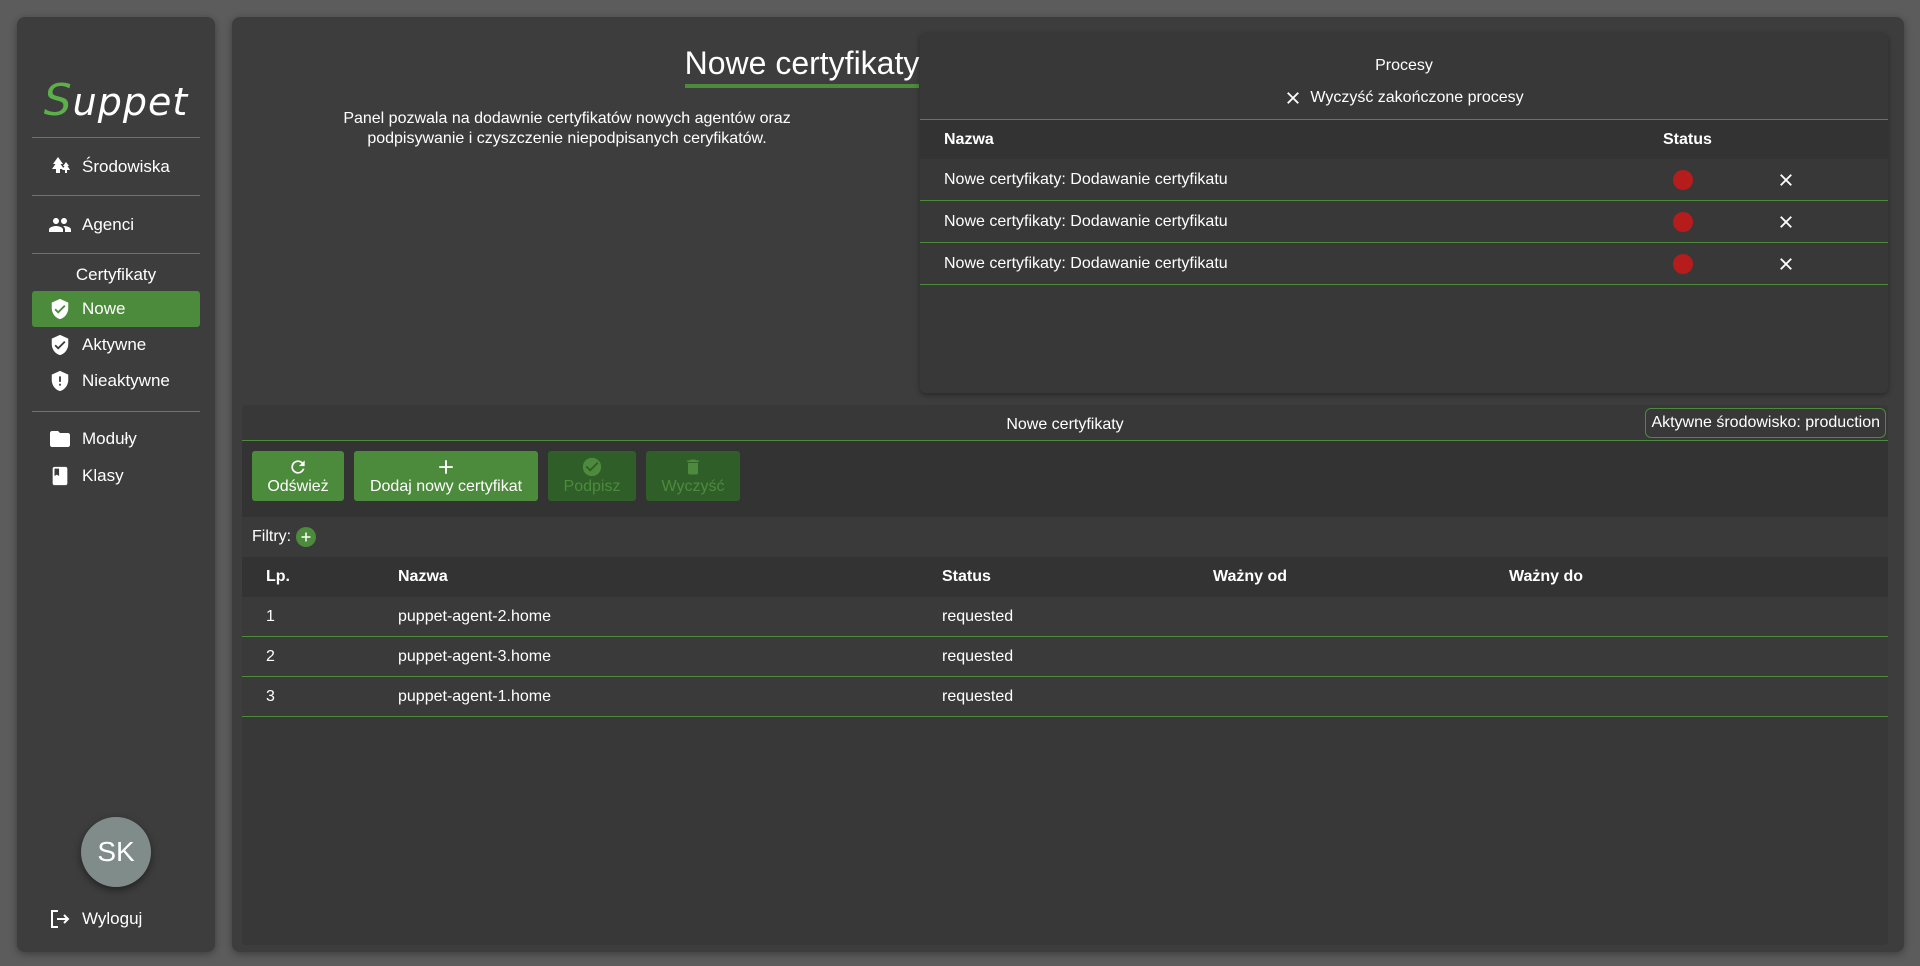 The image size is (1920, 966). I want to click on logout-button: Wyloguj, so click(116, 919).